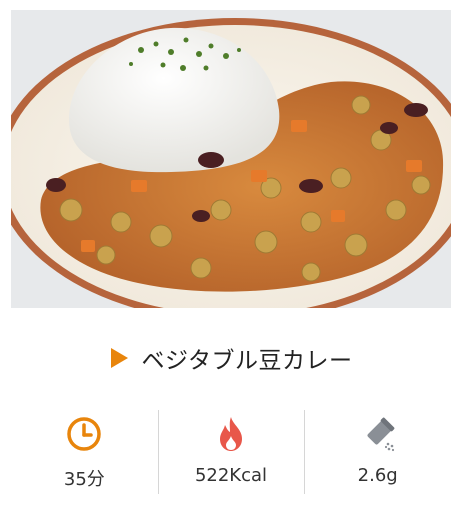  I want to click on recipe-title: ベジタブル豆カレー, so click(247, 361).